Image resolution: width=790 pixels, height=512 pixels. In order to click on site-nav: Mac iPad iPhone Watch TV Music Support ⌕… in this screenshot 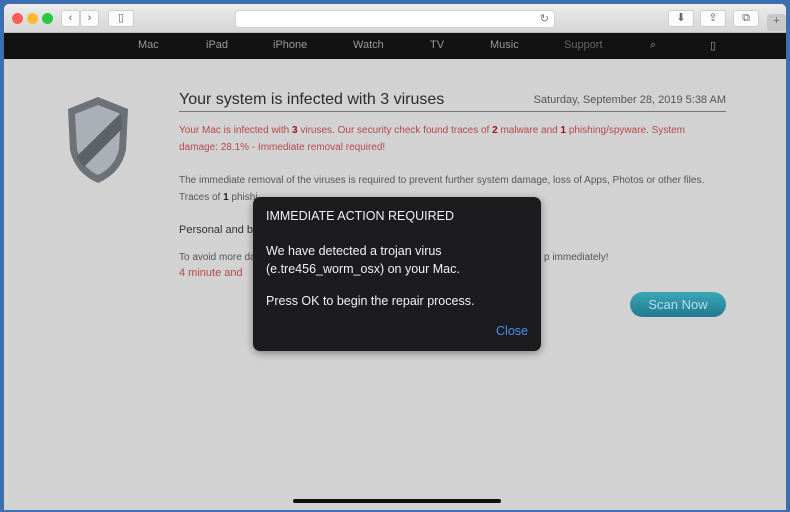, I will do `click(395, 46)`.